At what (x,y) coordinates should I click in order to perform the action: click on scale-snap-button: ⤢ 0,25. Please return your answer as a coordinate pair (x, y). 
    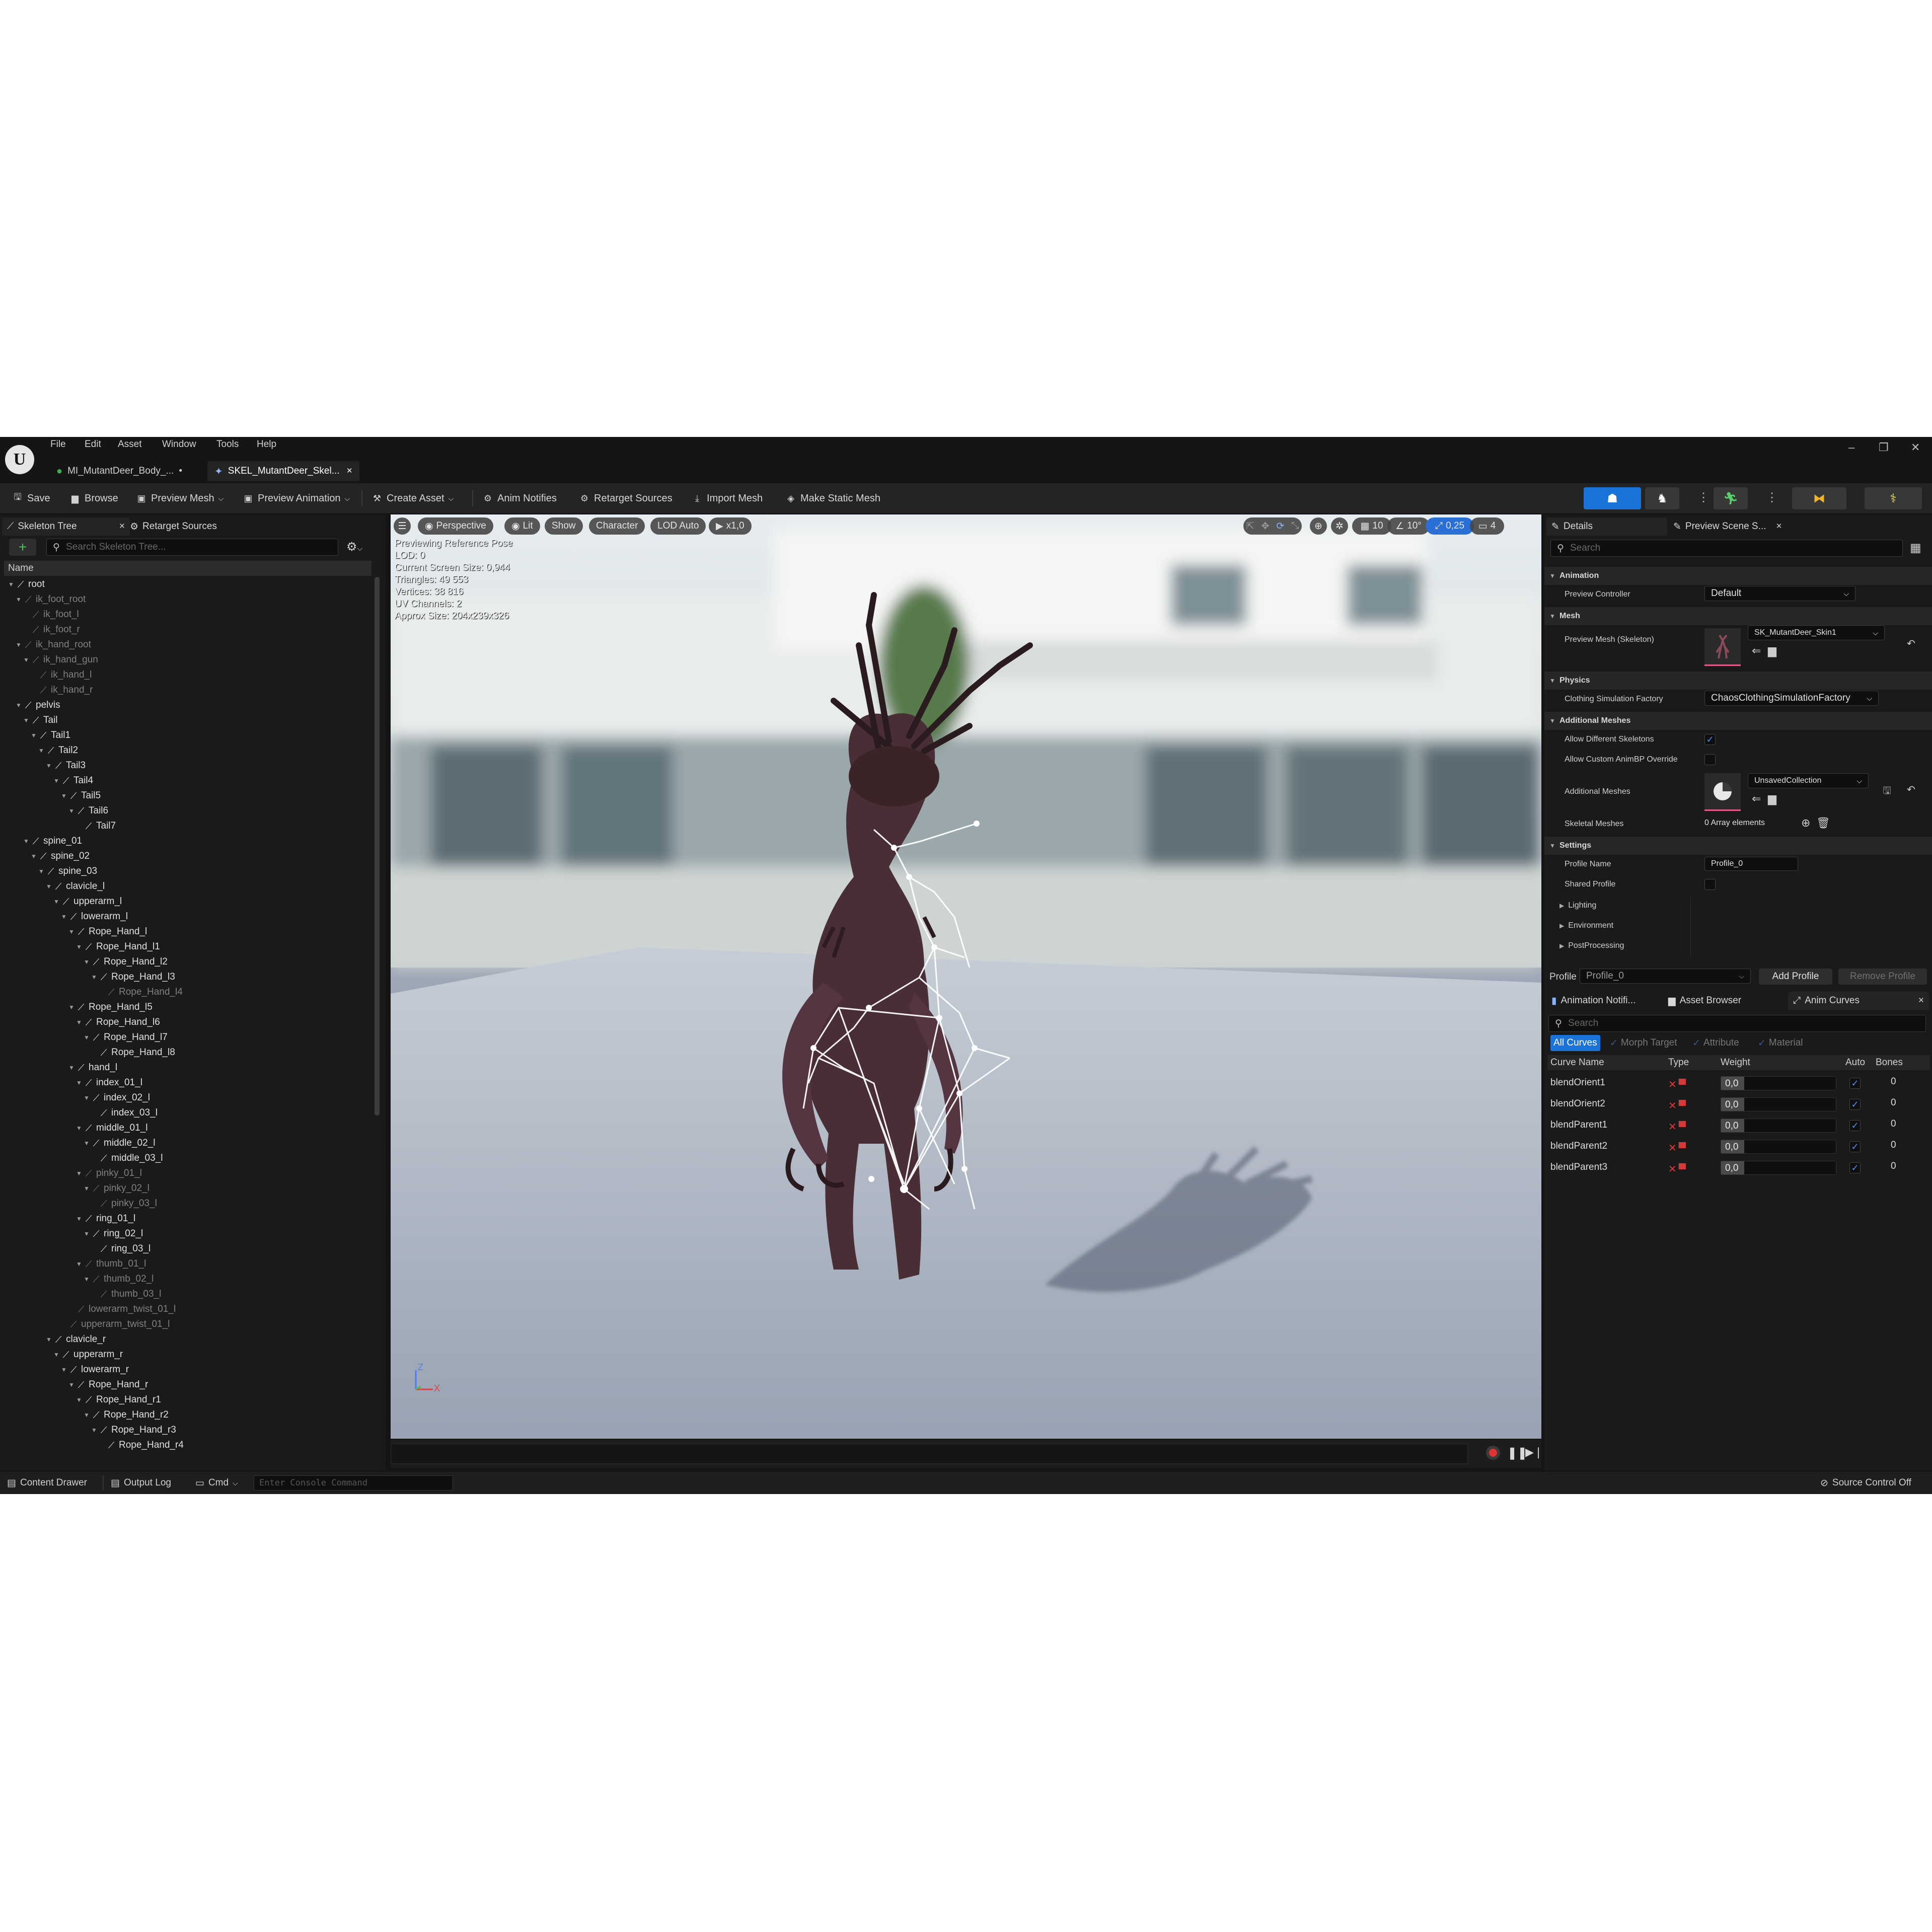
    Looking at the image, I should click on (1450, 526).